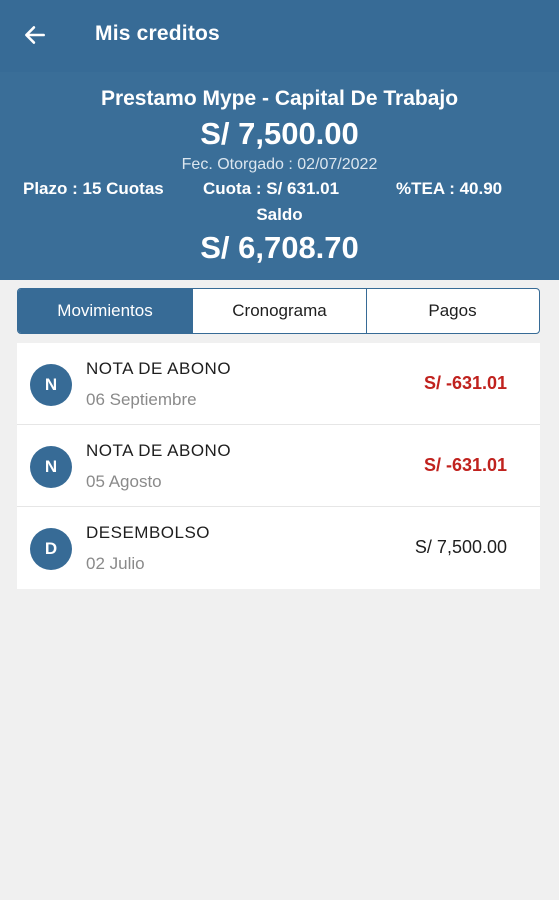 The height and width of the screenshot is (900, 559). Describe the element at coordinates (271, 188) in the screenshot. I see `installment-text: Cuota : S/ 631.01` at that location.